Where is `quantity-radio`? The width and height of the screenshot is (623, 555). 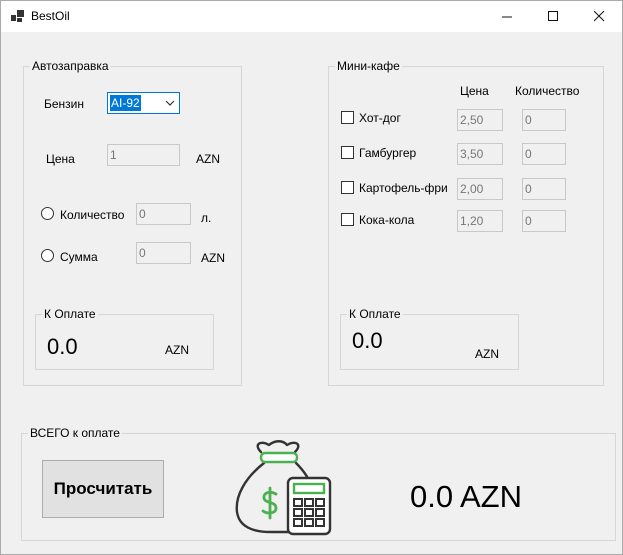 quantity-radio is located at coordinates (47, 213).